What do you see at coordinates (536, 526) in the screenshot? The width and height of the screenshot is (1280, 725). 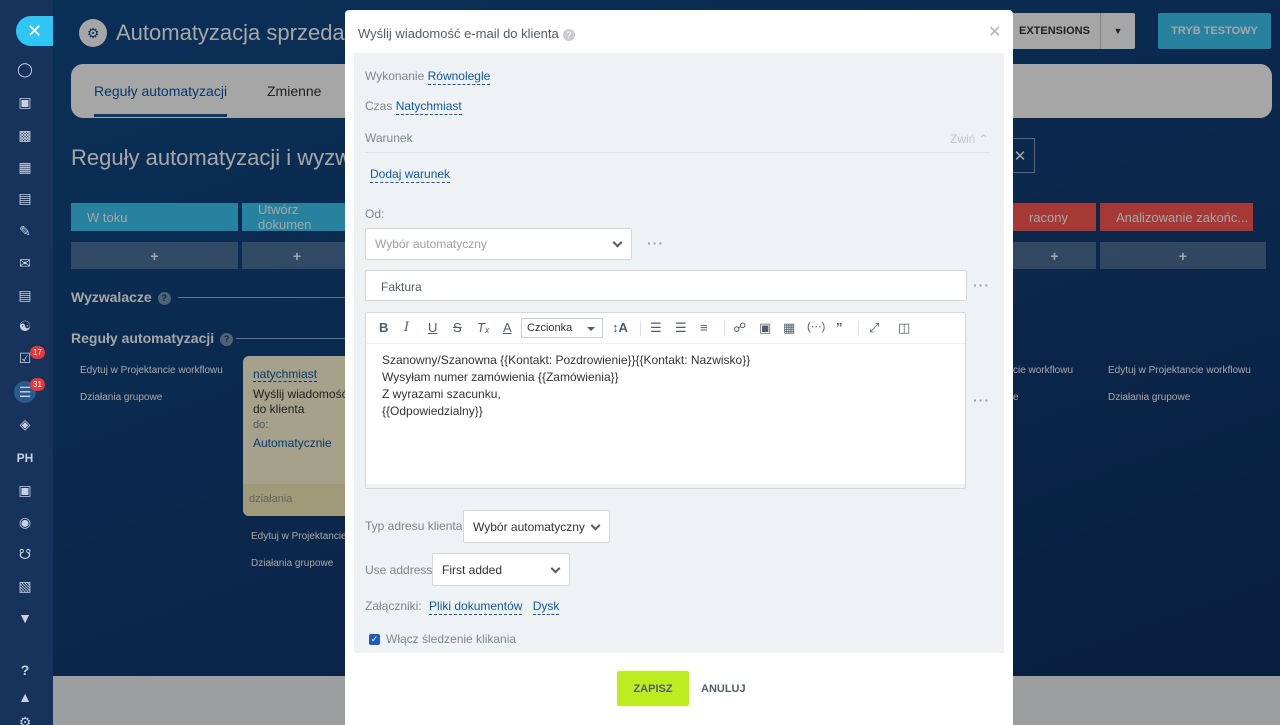 I see `address-type-select: Wybór automatyczny` at bounding box center [536, 526].